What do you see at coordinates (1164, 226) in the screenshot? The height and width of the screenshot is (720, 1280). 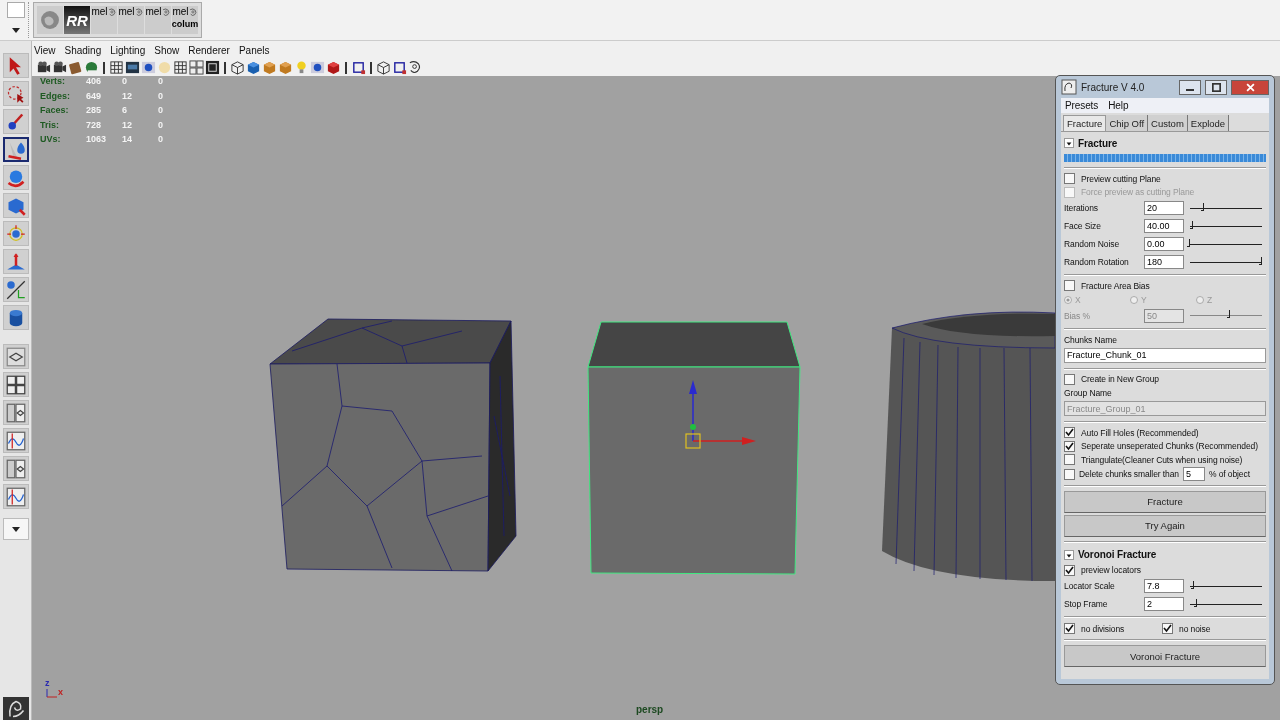 I see `number-field: 40.00` at bounding box center [1164, 226].